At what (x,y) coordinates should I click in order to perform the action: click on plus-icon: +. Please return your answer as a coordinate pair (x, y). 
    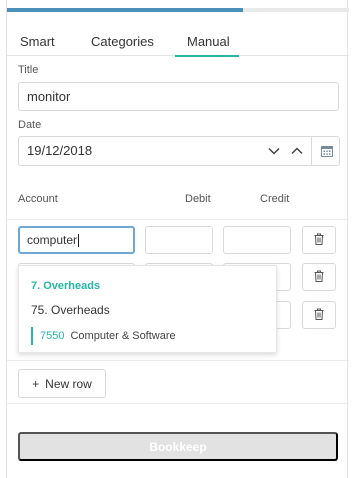
    Looking at the image, I should click on (36, 383).